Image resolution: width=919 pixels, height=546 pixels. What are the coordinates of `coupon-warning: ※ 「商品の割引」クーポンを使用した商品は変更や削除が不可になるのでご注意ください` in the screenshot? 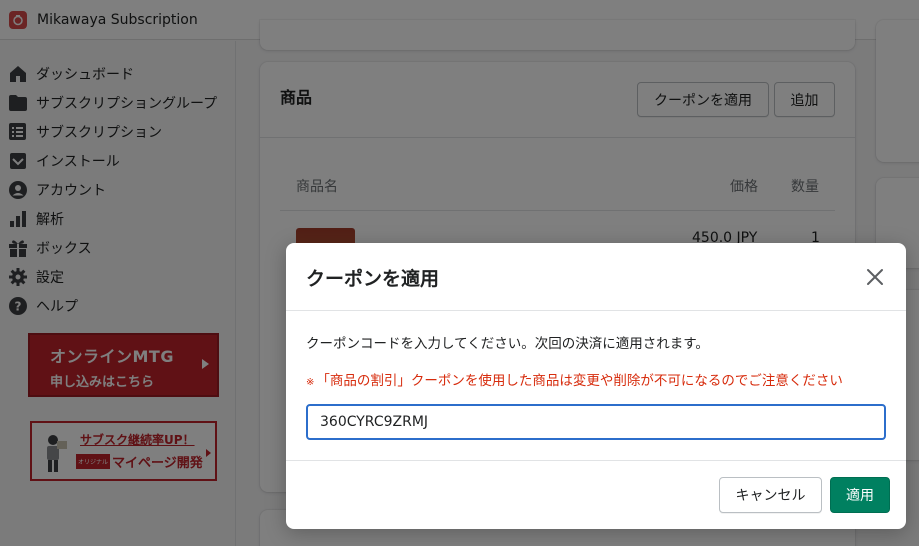 It's located at (574, 379).